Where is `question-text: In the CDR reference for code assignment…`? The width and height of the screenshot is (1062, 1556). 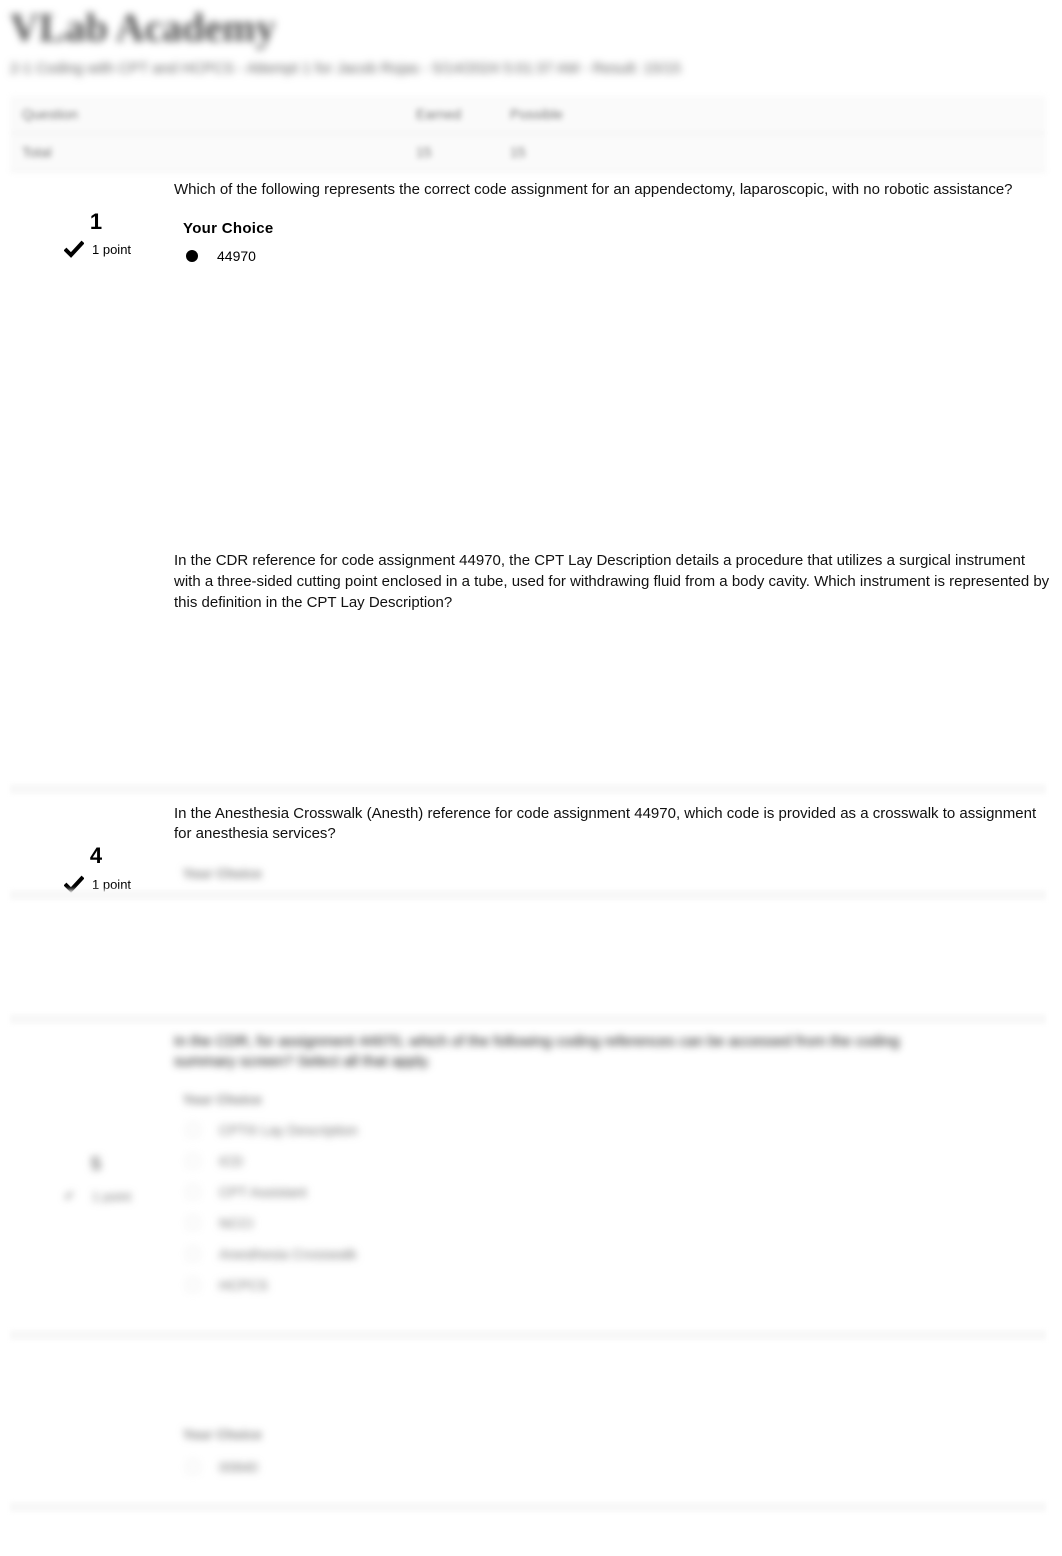 question-text: In the CDR reference for code assignment… is located at coordinates (612, 581).